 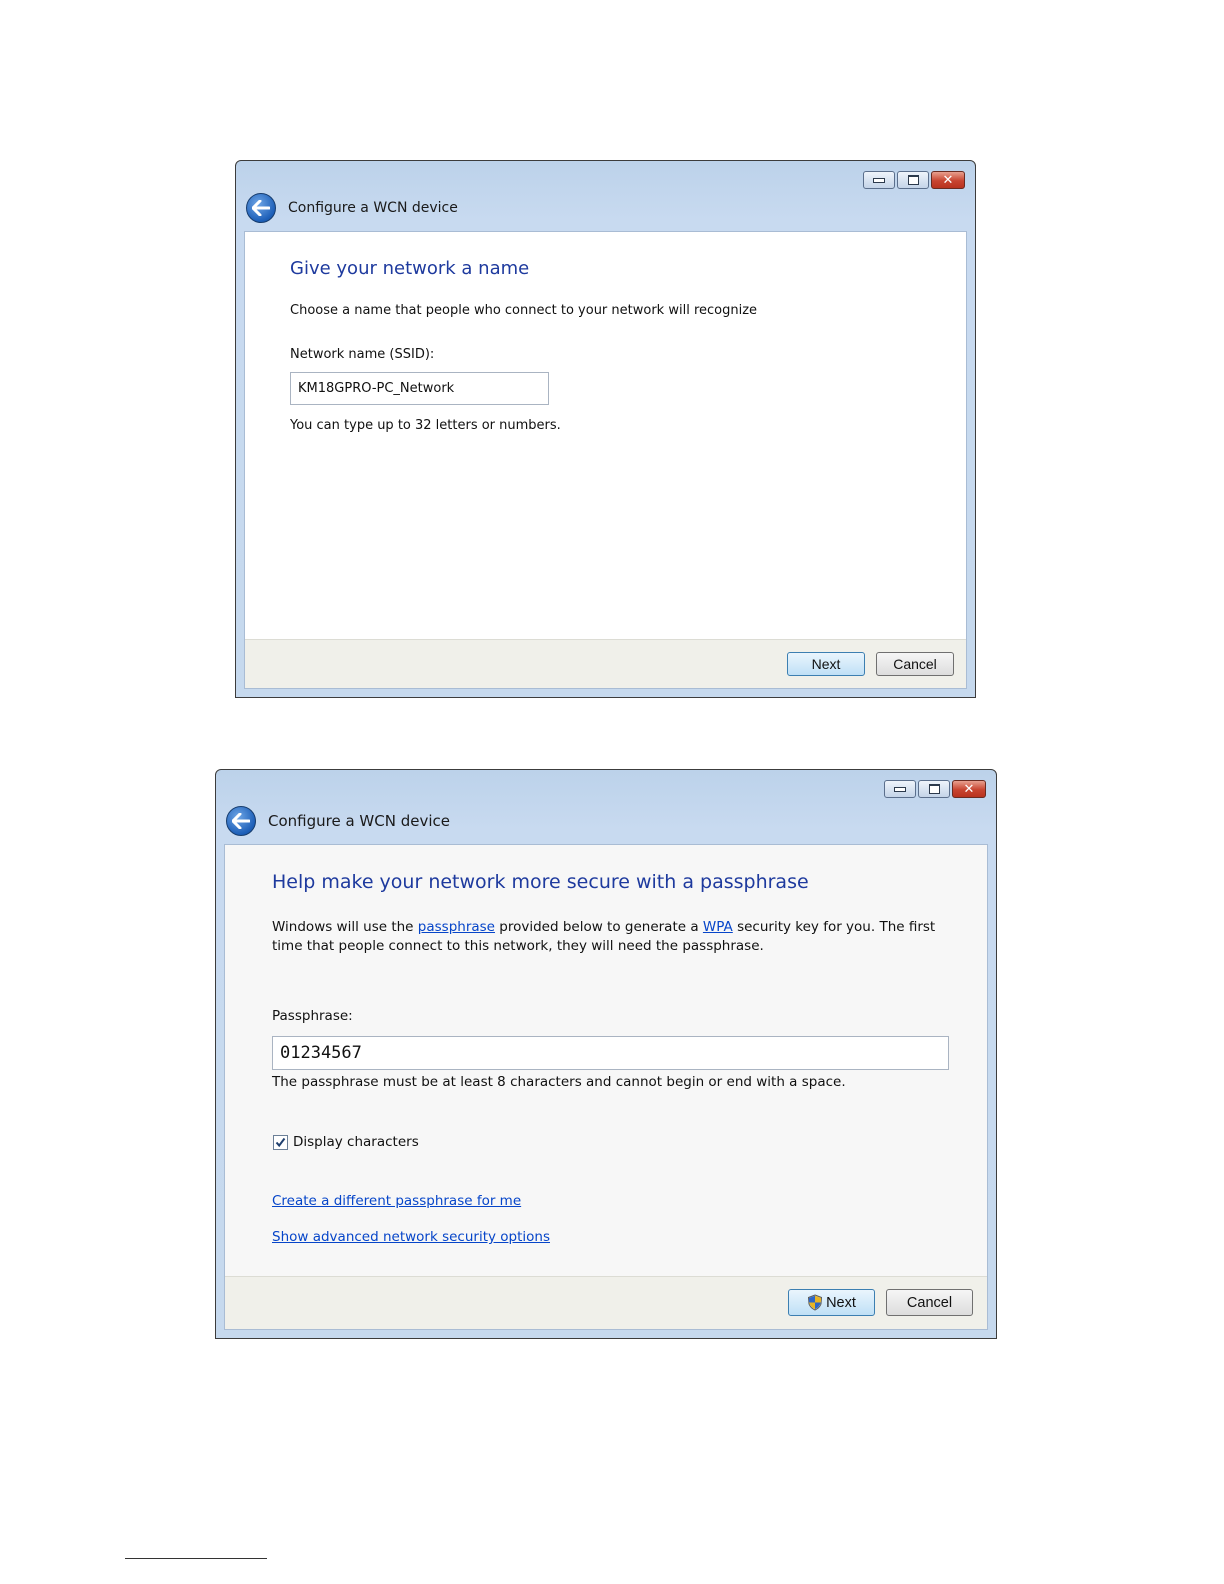 I want to click on passphrase-input: 01234567, so click(x=610, y=1053).